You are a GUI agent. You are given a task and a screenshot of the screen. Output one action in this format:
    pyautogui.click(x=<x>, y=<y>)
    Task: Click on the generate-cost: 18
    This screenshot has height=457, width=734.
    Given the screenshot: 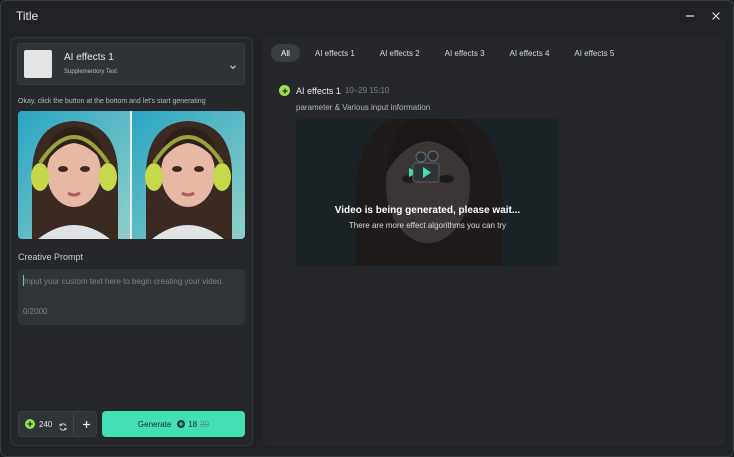 What is the action you would take?
    pyautogui.click(x=193, y=424)
    